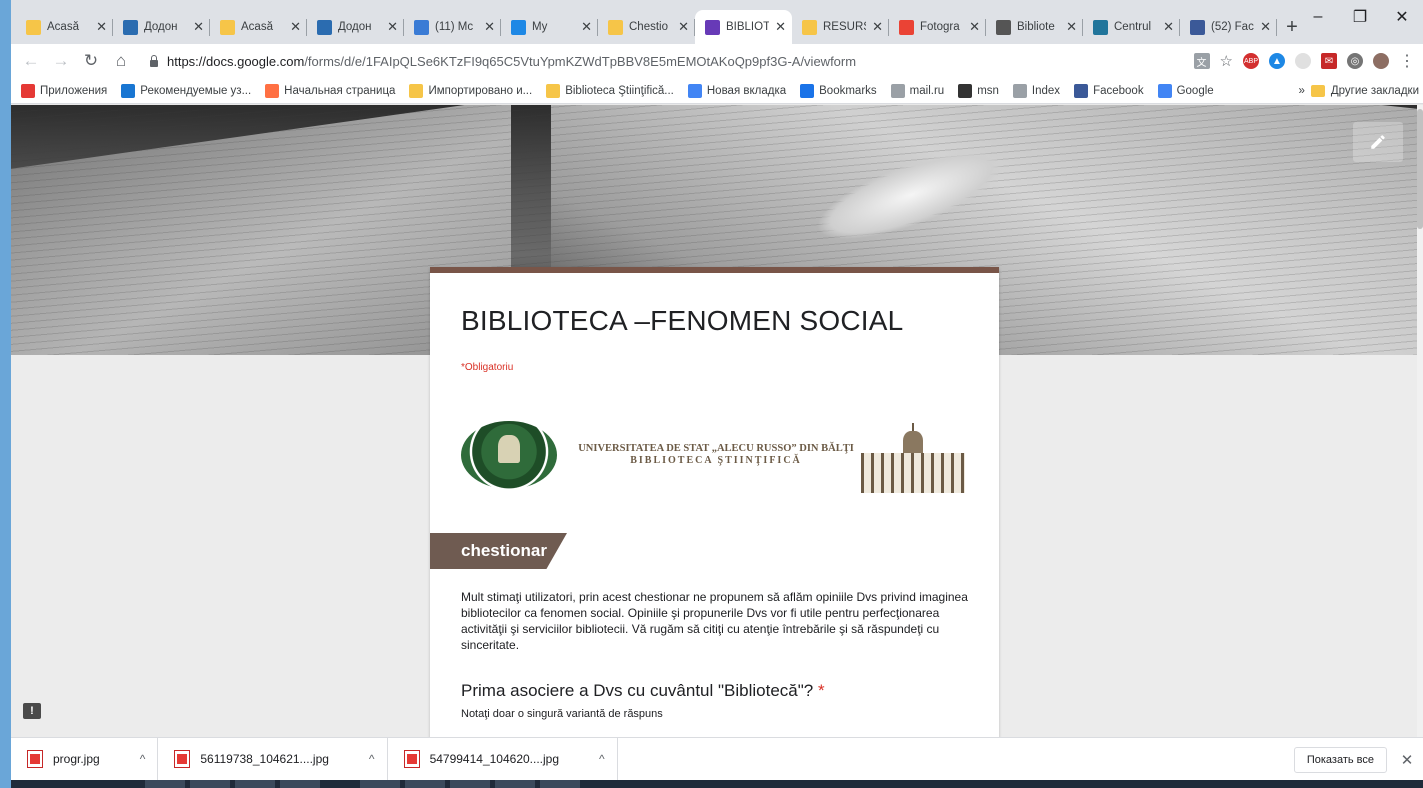  Describe the element at coordinates (807, 90) in the screenshot. I see `star-icon` at that location.